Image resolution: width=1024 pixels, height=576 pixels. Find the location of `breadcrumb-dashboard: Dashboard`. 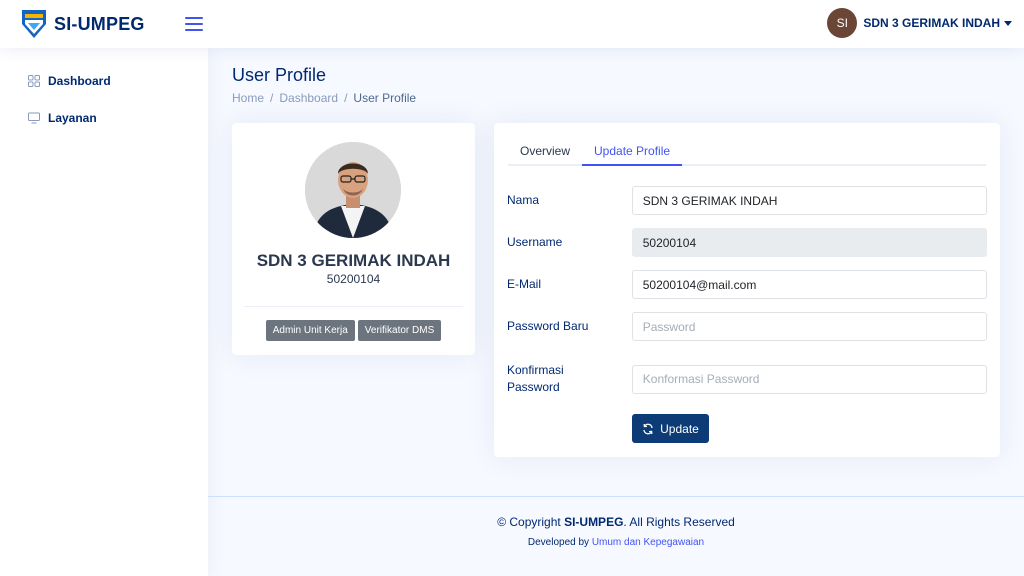

breadcrumb-dashboard: Dashboard is located at coordinates (308, 98).